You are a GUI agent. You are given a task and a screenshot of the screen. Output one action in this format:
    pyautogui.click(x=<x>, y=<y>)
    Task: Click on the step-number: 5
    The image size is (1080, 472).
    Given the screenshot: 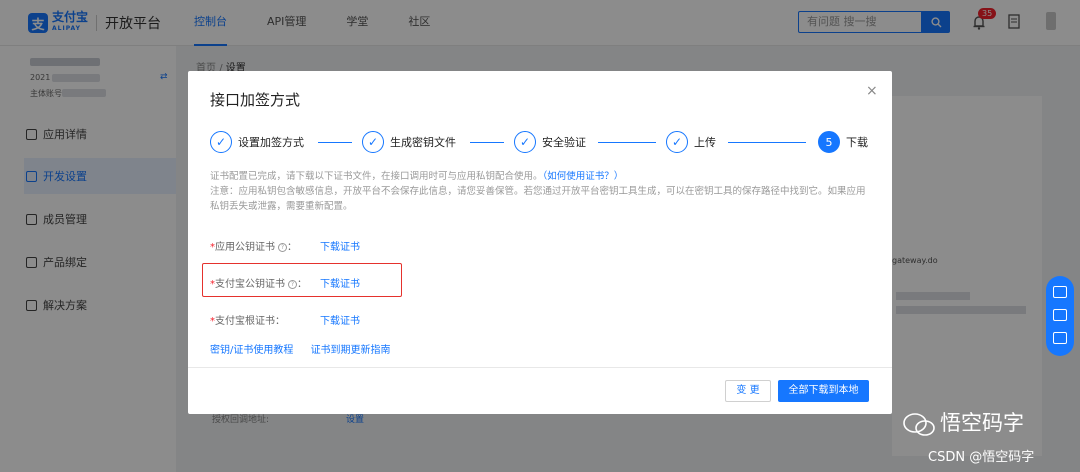 What is the action you would take?
    pyautogui.click(x=829, y=142)
    